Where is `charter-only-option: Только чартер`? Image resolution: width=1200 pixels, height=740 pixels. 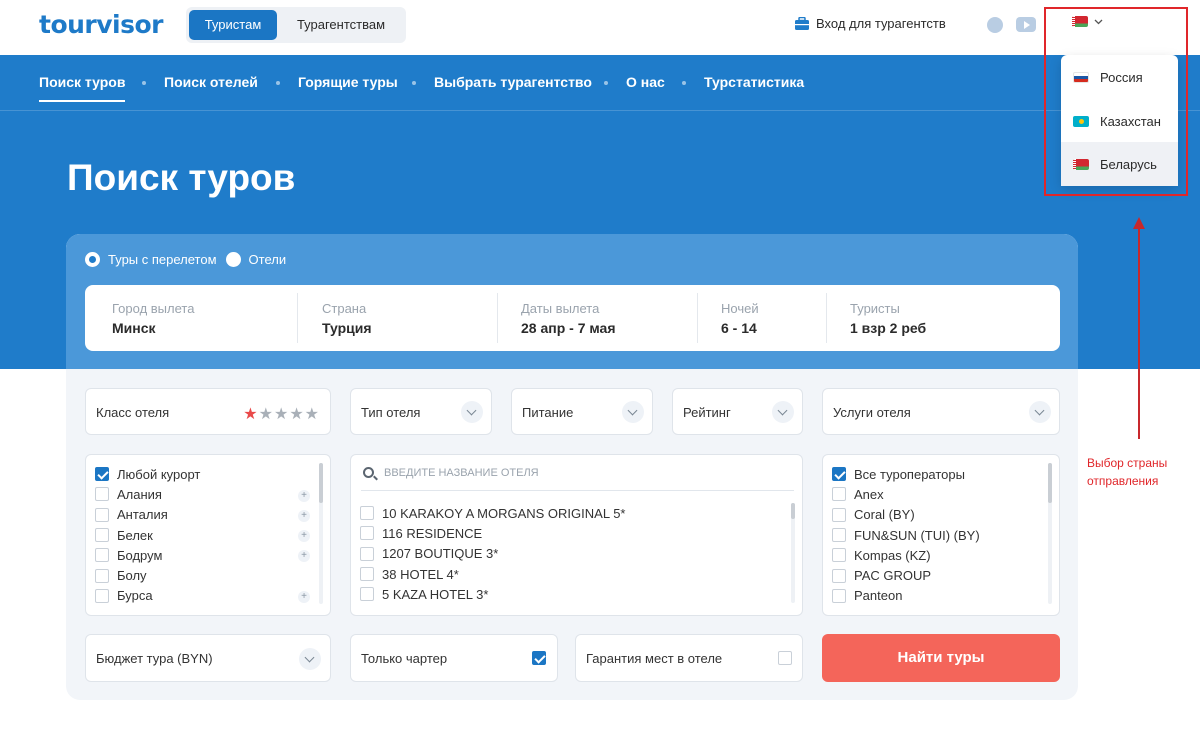 charter-only-option: Только чартер is located at coordinates (454, 658).